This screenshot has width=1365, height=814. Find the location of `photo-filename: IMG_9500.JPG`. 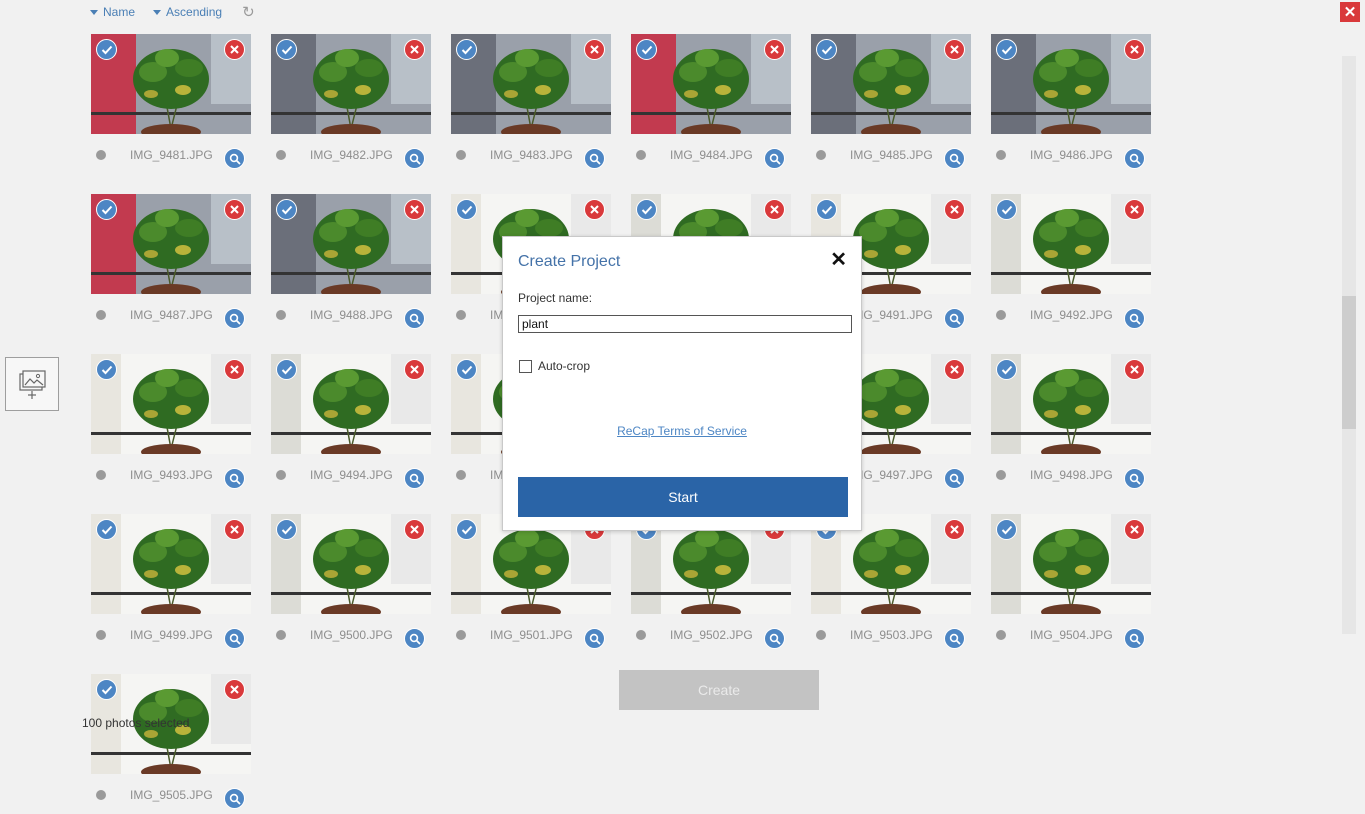

photo-filename: IMG_9500.JPG is located at coordinates (351, 635).